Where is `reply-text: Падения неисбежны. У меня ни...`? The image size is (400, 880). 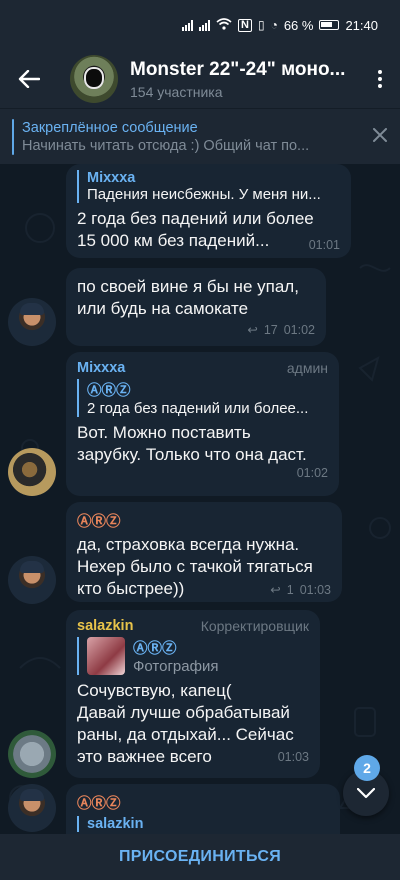
reply-text: Падения неисбежны. У меня ни... is located at coordinates (204, 194).